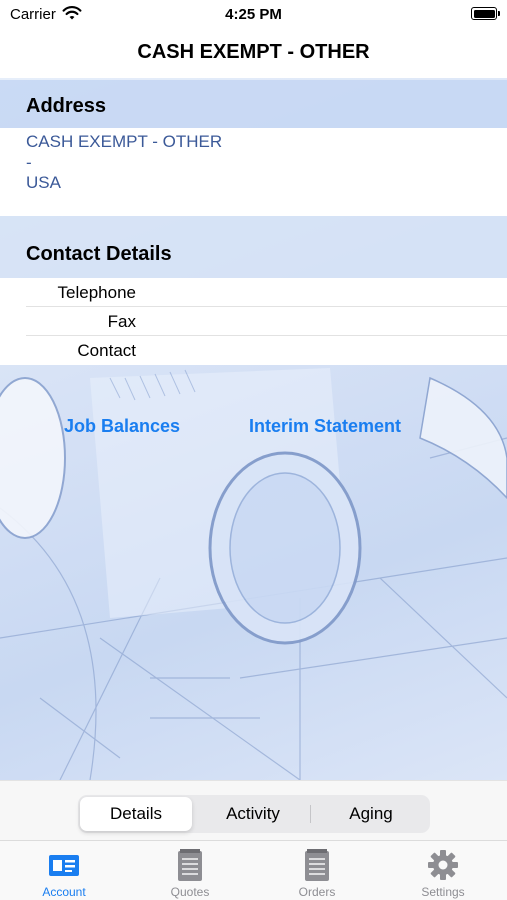  Describe the element at coordinates (136, 814) in the screenshot. I see `segment-details: Details` at that location.